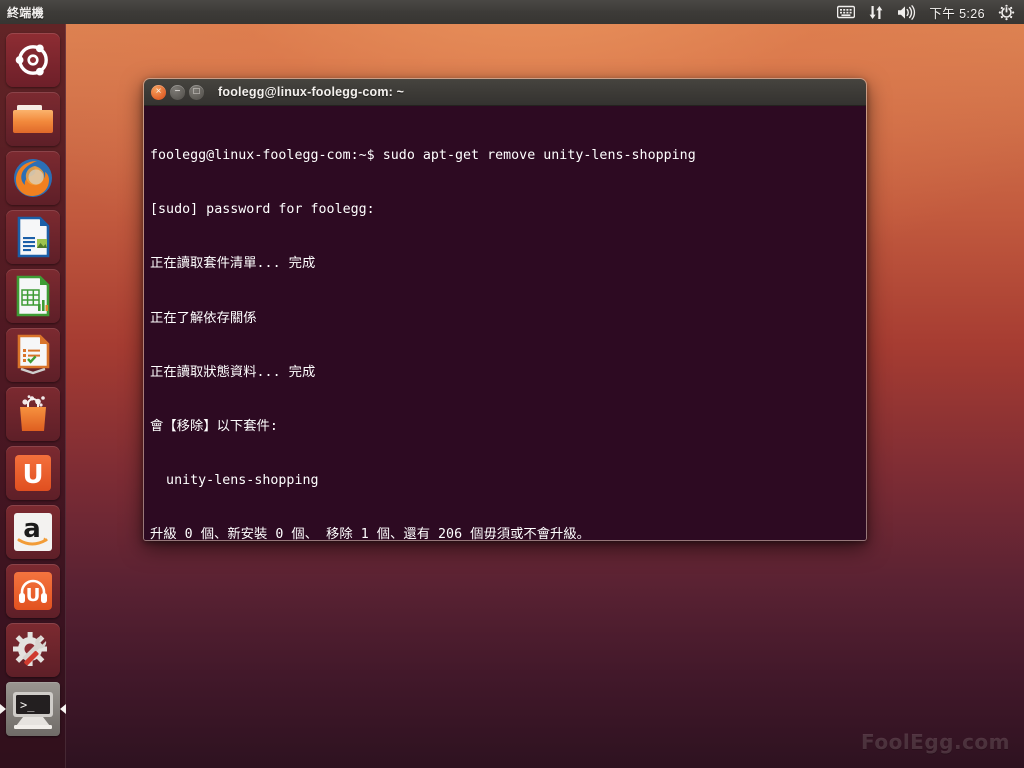  Describe the element at coordinates (846, 12) in the screenshot. I see `keyboard-indicator-icon` at that location.